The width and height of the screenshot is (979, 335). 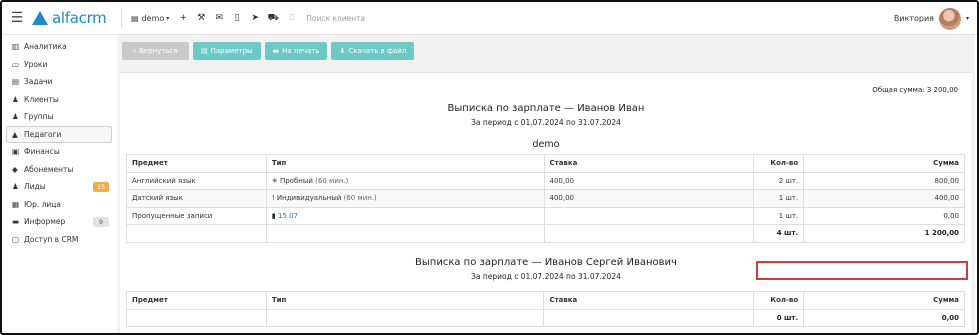 What do you see at coordinates (15, 187) in the screenshot?
I see `user-plus-icon: ♟` at bounding box center [15, 187].